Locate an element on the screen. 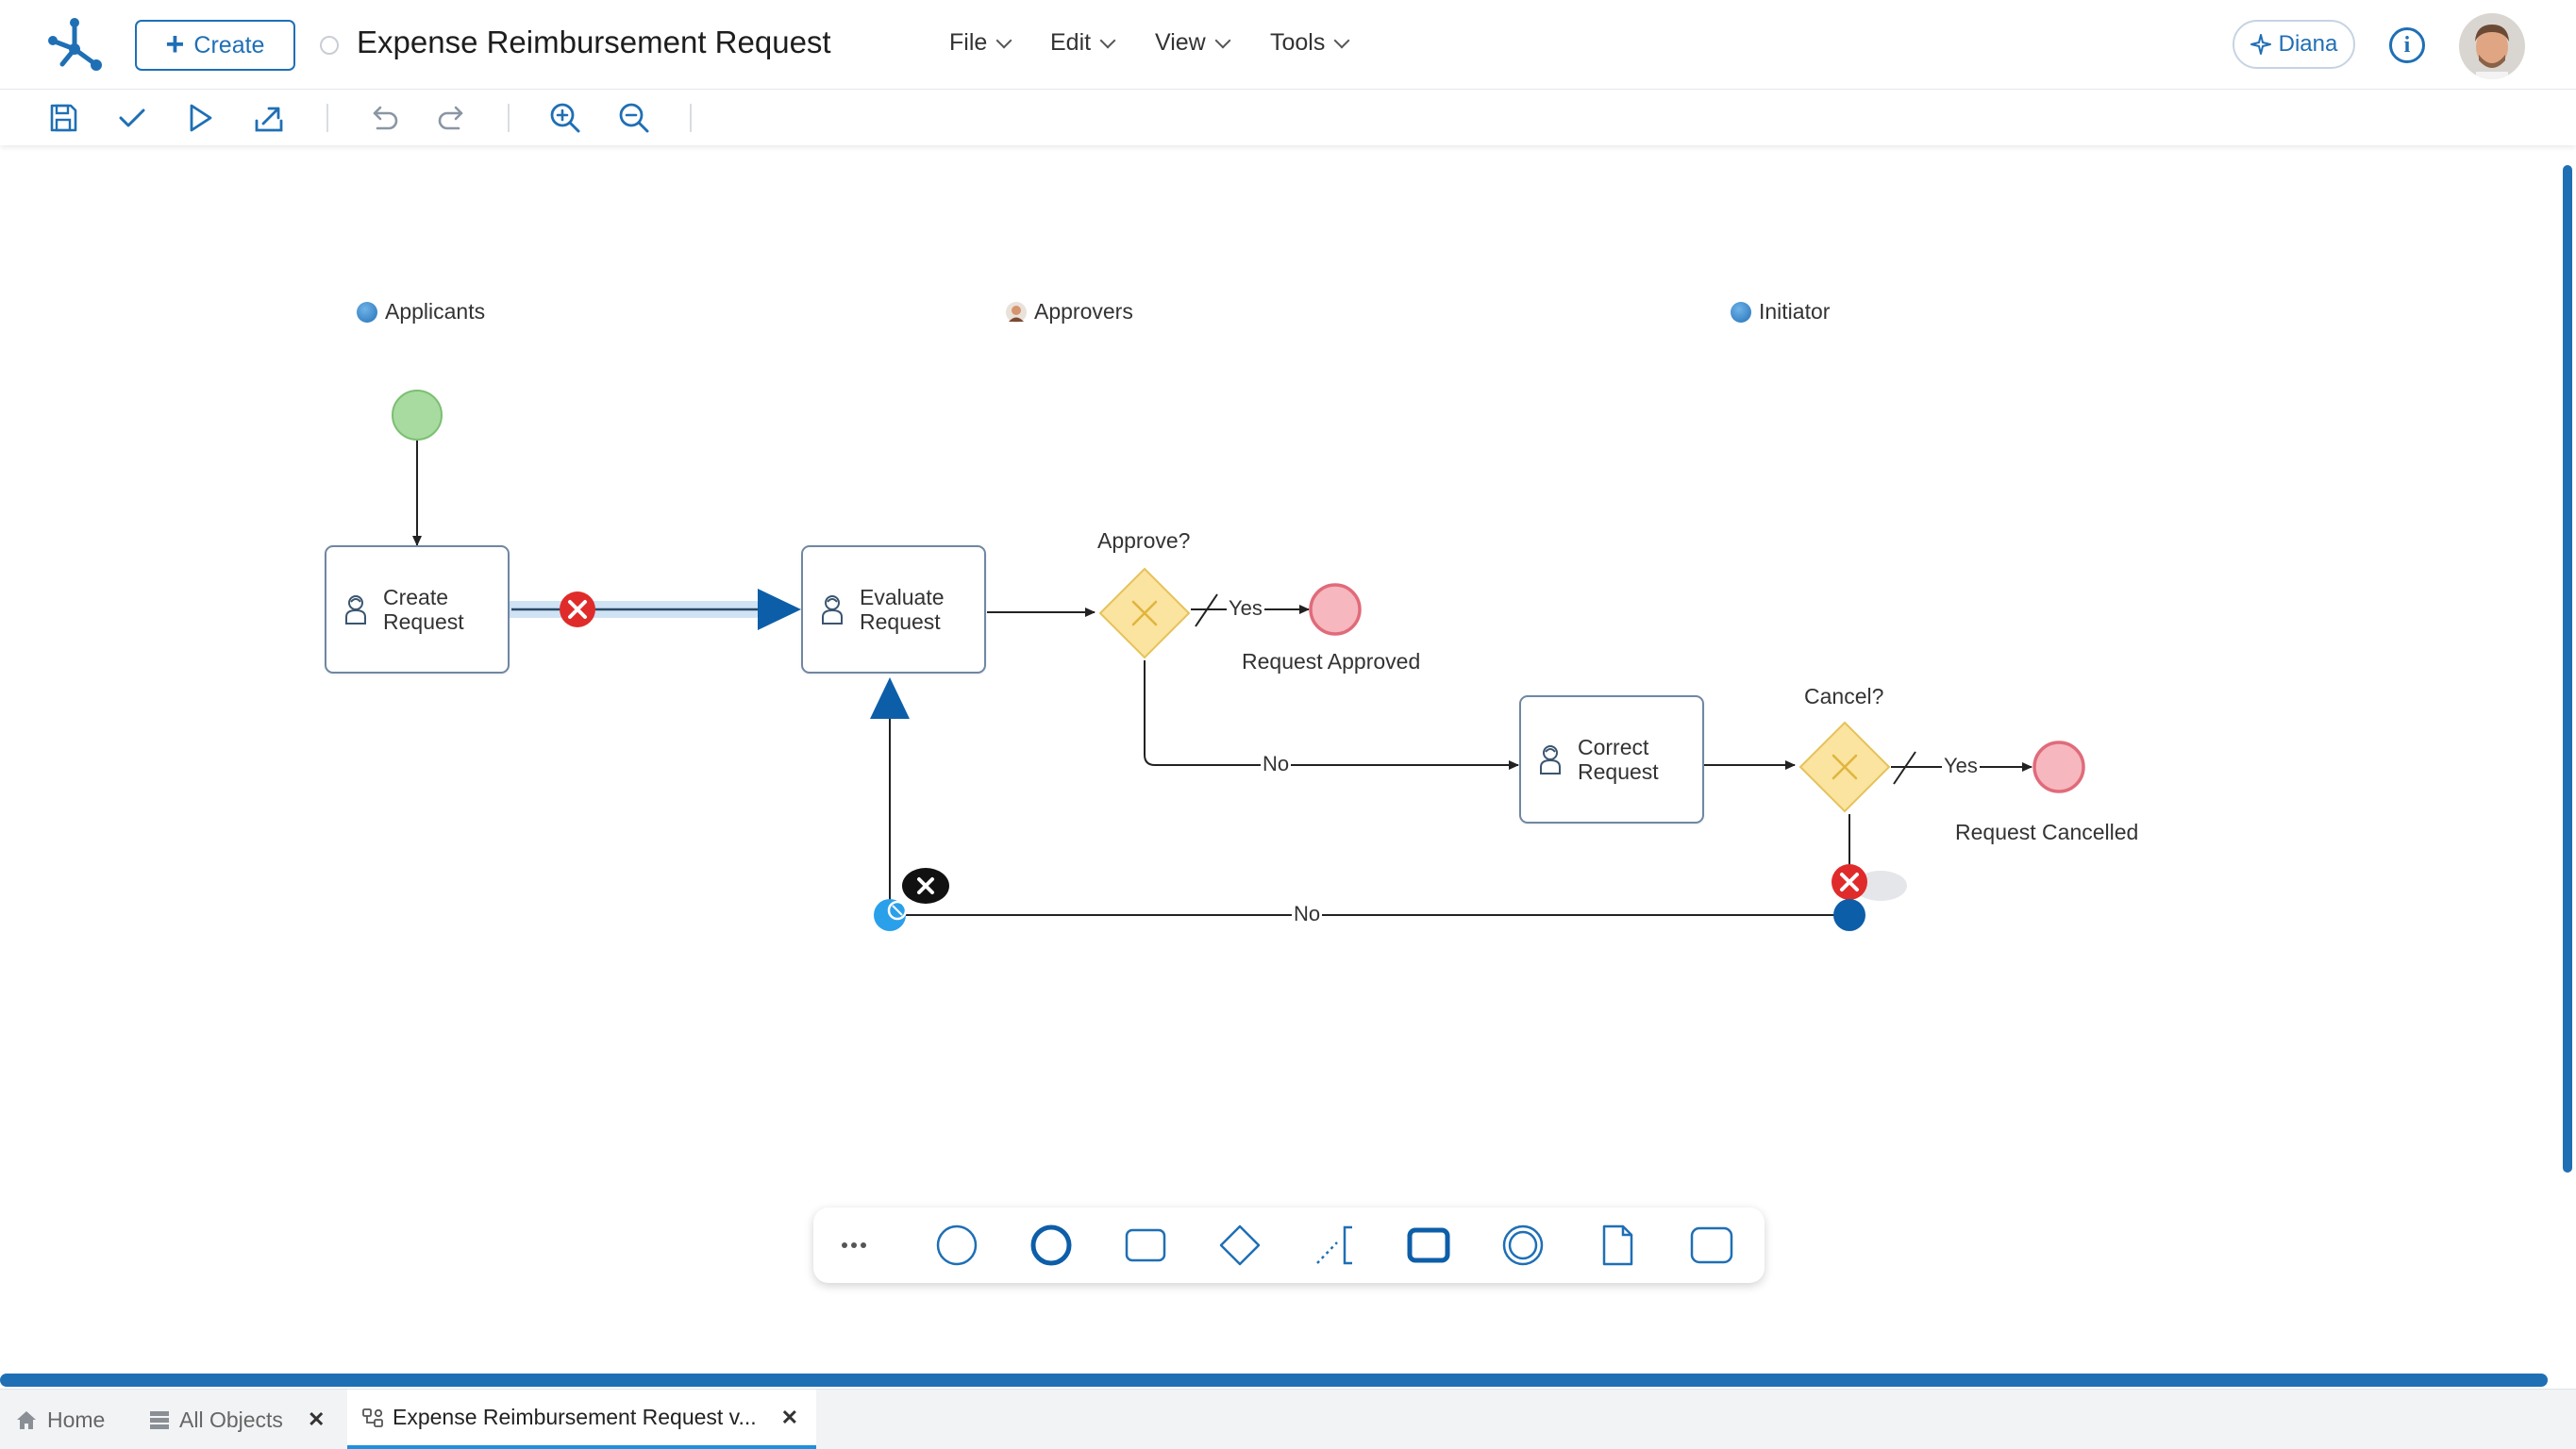 The width and height of the screenshot is (2576, 1449). more-icon is located at coordinates (854, 1245).